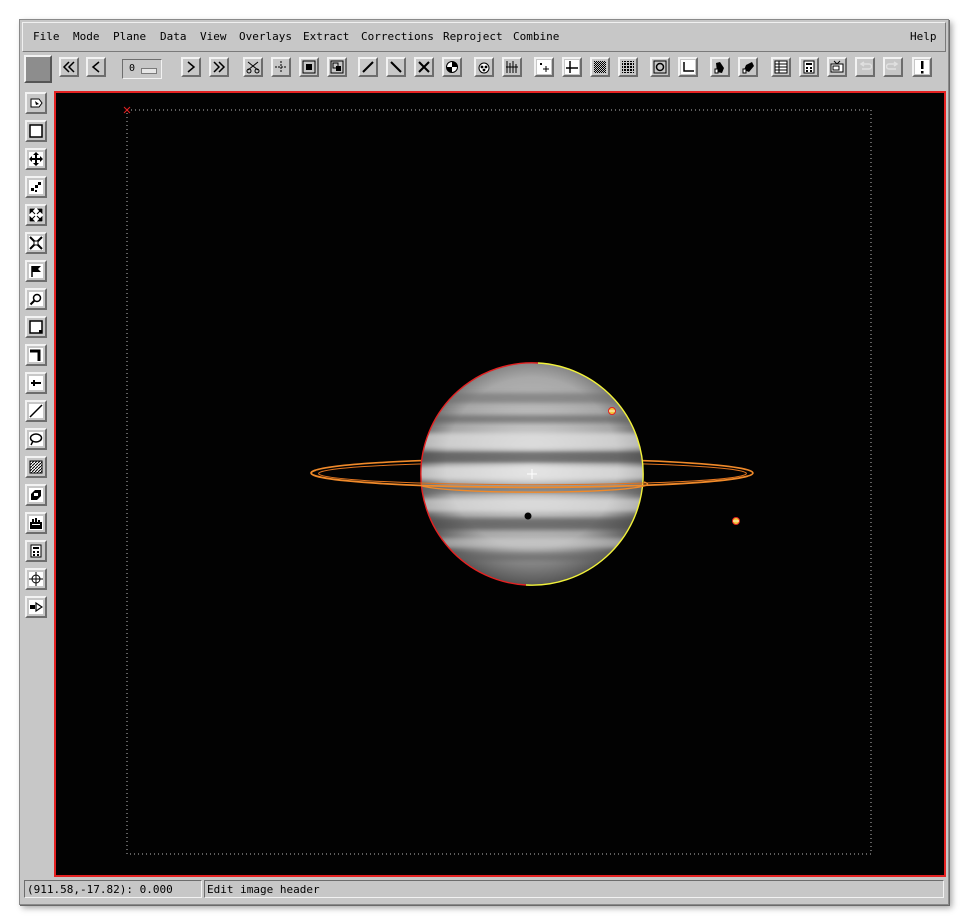 The width and height of the screenshot is (968, 922). Describe the element at coordinates (36, 467) in the screenshot. I see `tool-texture` at that location.